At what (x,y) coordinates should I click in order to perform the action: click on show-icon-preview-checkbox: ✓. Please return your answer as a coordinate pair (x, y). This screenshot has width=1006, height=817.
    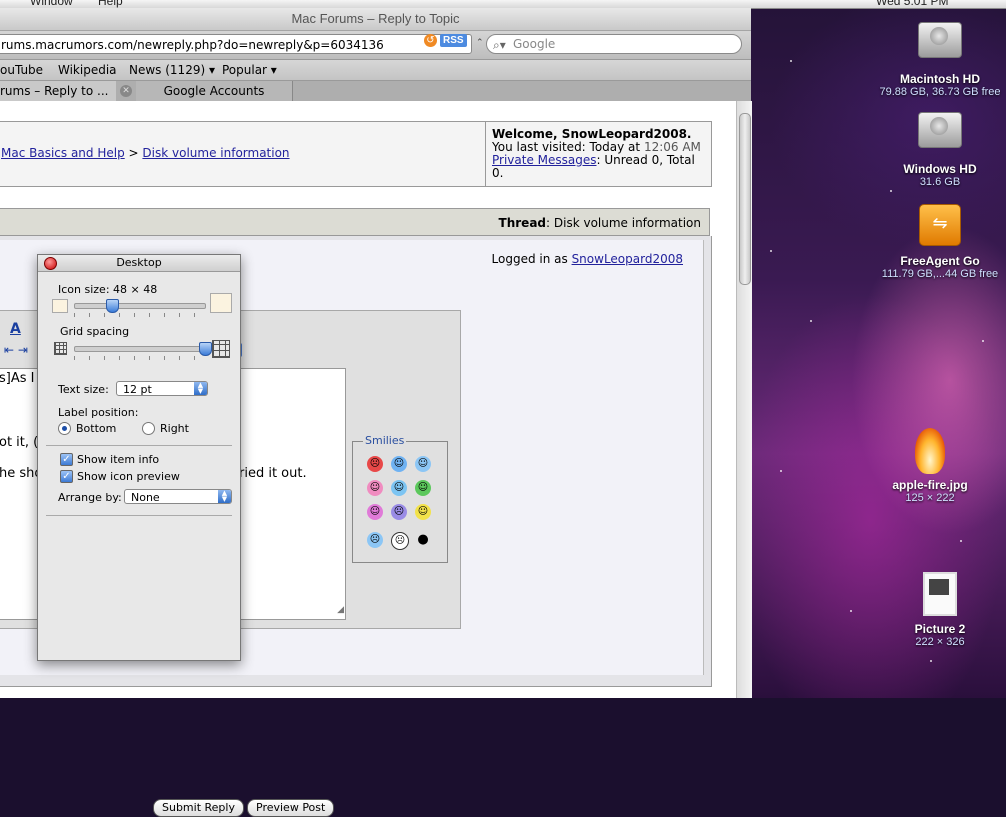
    Looking at the image, I should click on (66, 476).